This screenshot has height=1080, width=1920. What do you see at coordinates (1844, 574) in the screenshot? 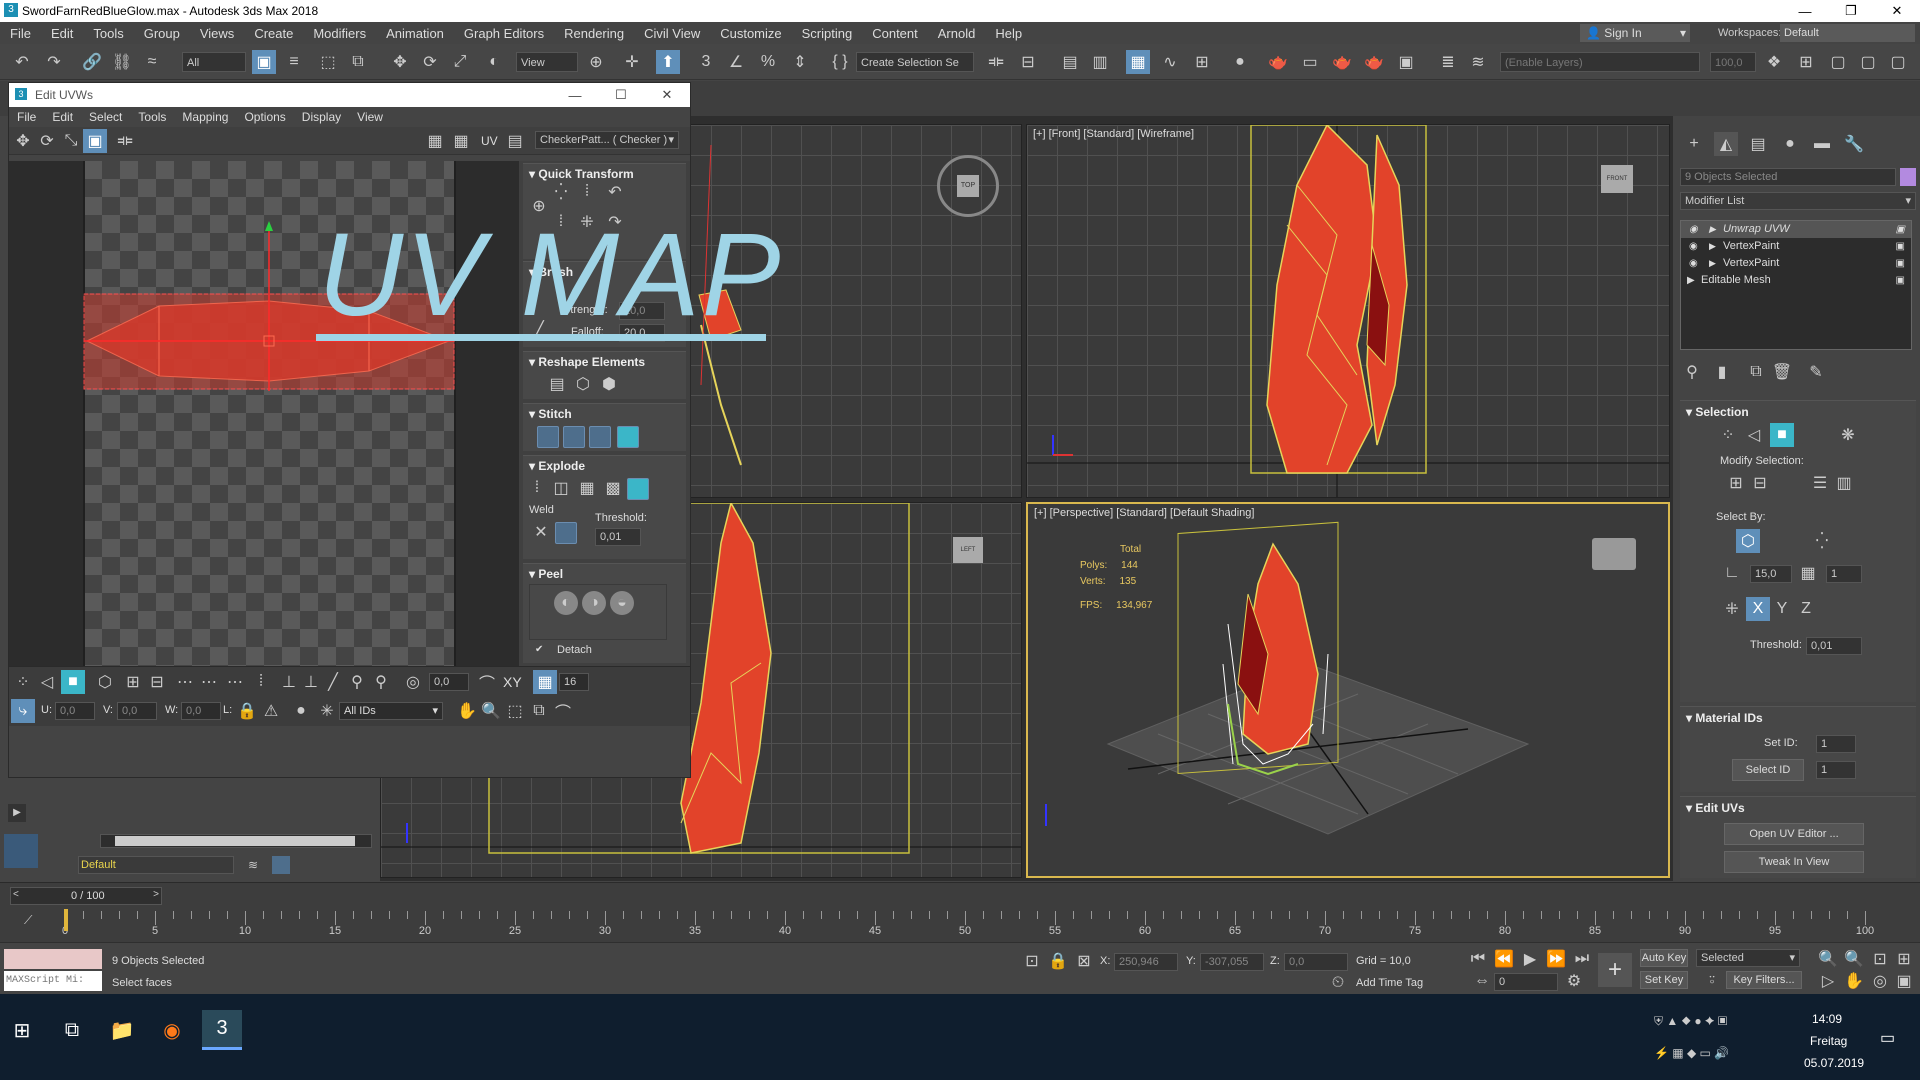
I see `count-spinner: 1` at bounding box center [1844, 574].